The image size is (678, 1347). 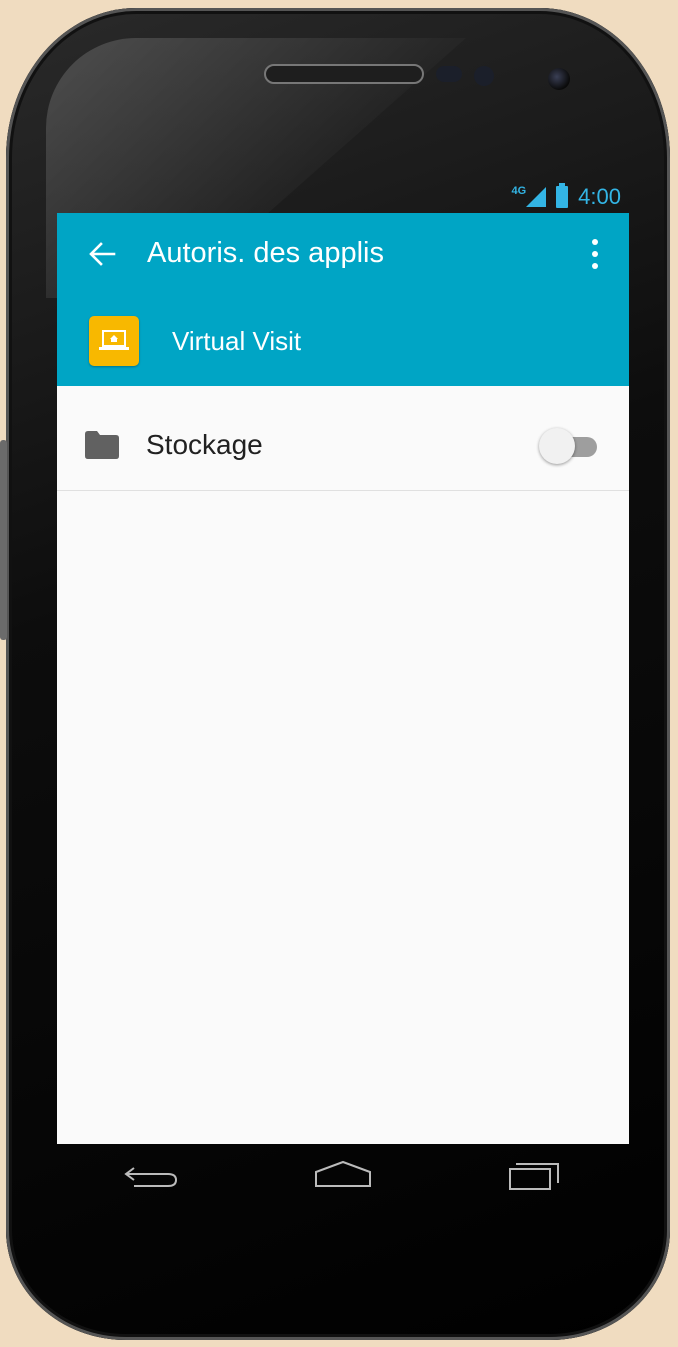 I want to click on app-bar: Autoris. des applis Virtual Visit, so click(x=343, y=299).